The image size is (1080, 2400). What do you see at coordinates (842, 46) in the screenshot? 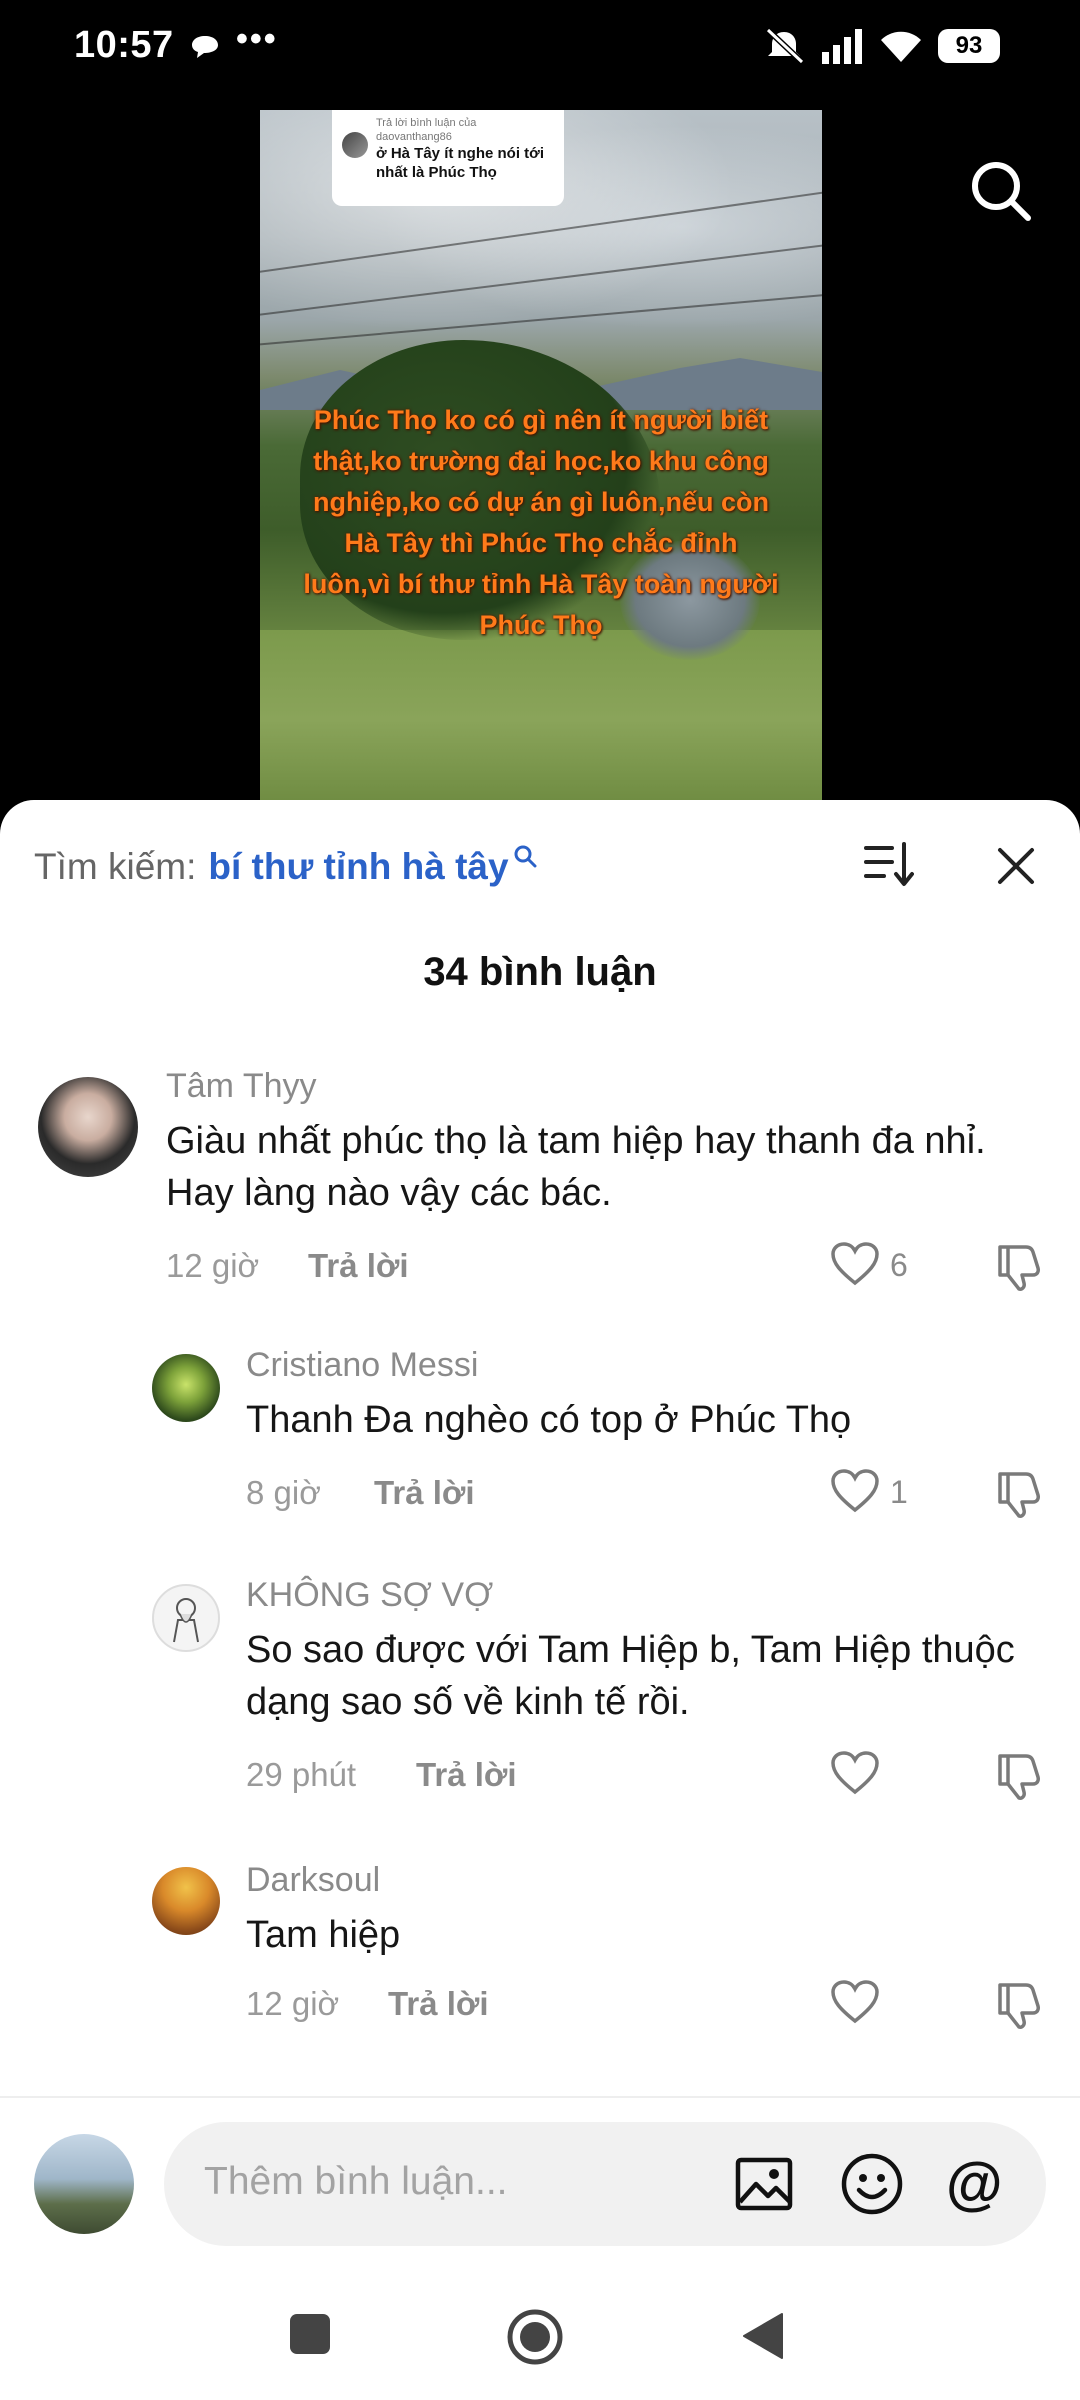
I see `signal-icon` at bounding box center [842, 46].